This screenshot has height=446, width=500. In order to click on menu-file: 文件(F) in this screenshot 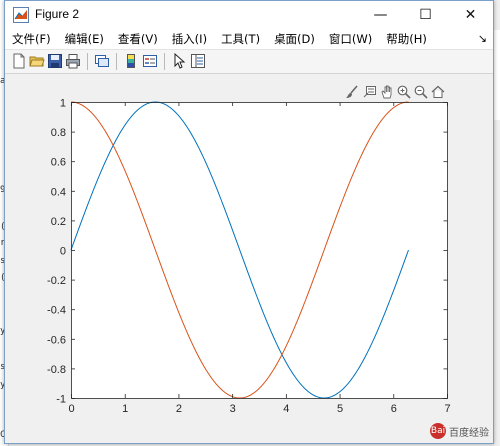, I will do `click(31, 39)`.